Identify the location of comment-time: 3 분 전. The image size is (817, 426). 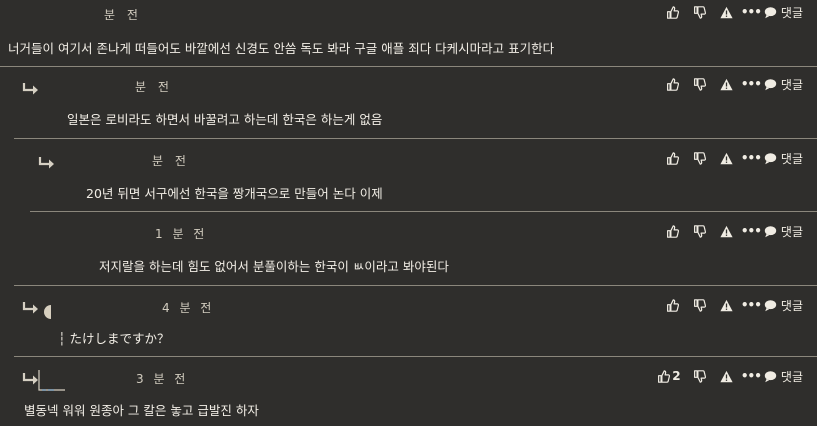
(162, 379).